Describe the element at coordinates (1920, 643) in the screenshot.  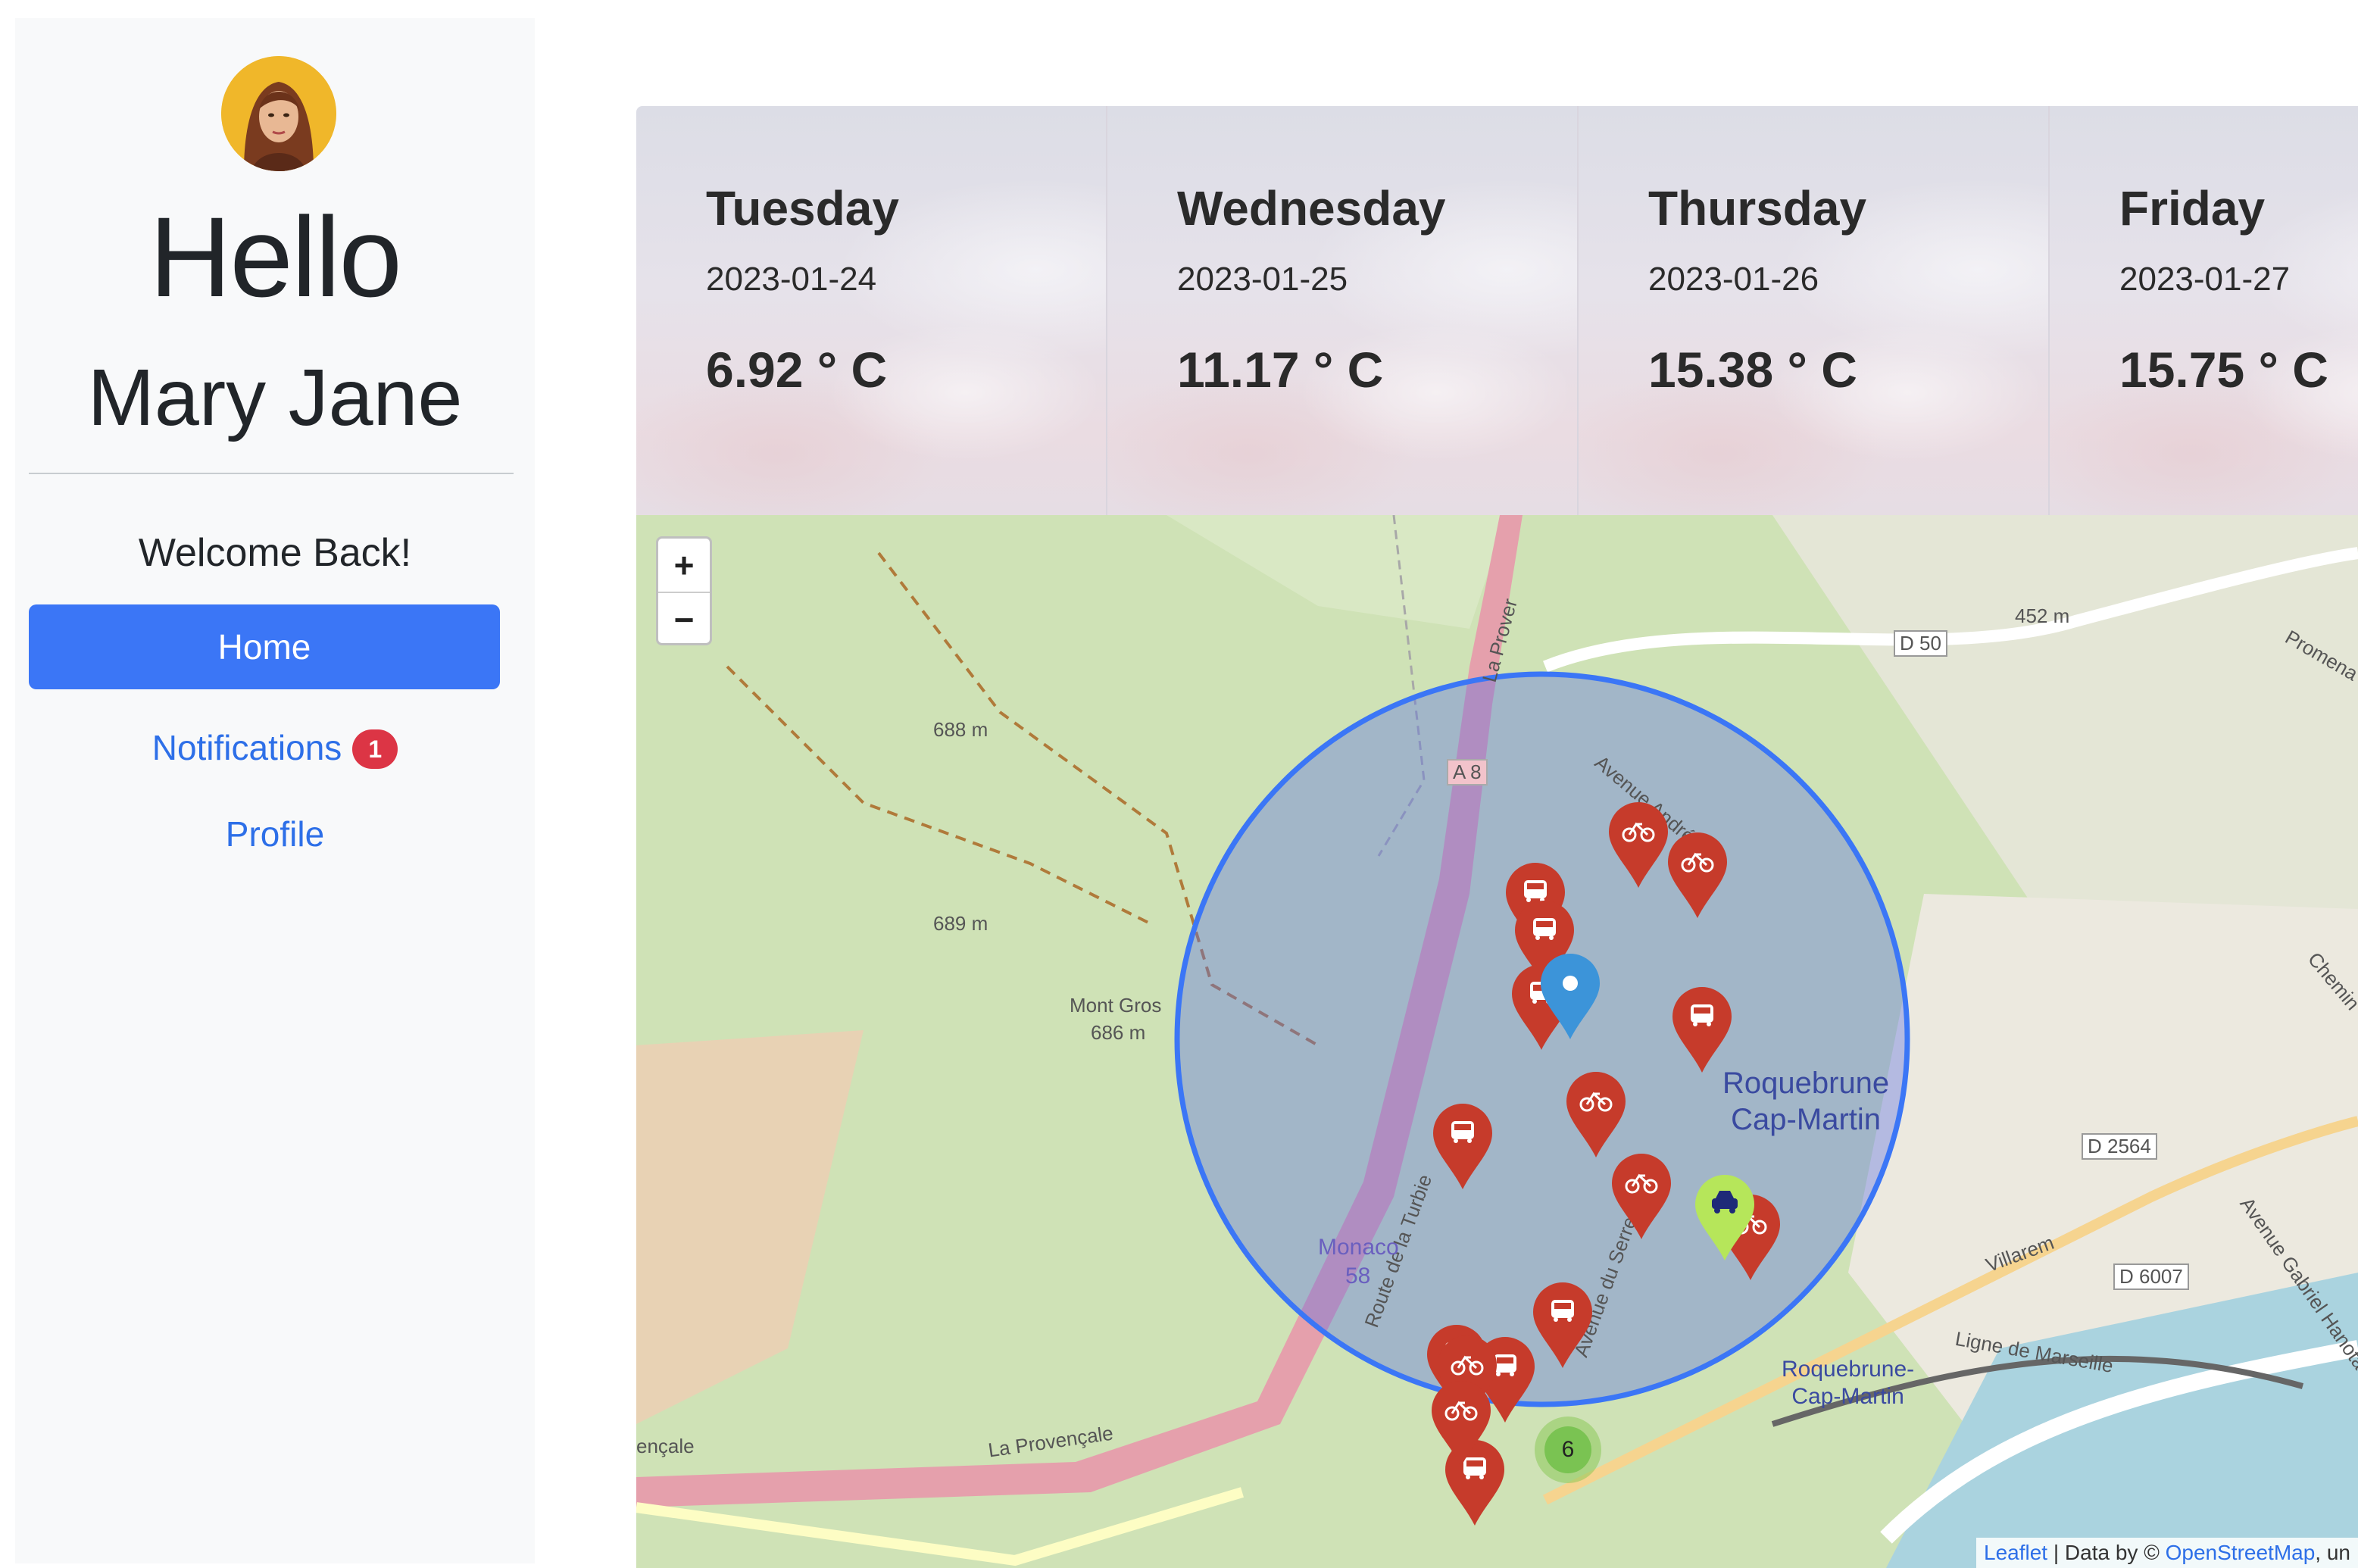
I see `map-label-road: D 50` at that location.